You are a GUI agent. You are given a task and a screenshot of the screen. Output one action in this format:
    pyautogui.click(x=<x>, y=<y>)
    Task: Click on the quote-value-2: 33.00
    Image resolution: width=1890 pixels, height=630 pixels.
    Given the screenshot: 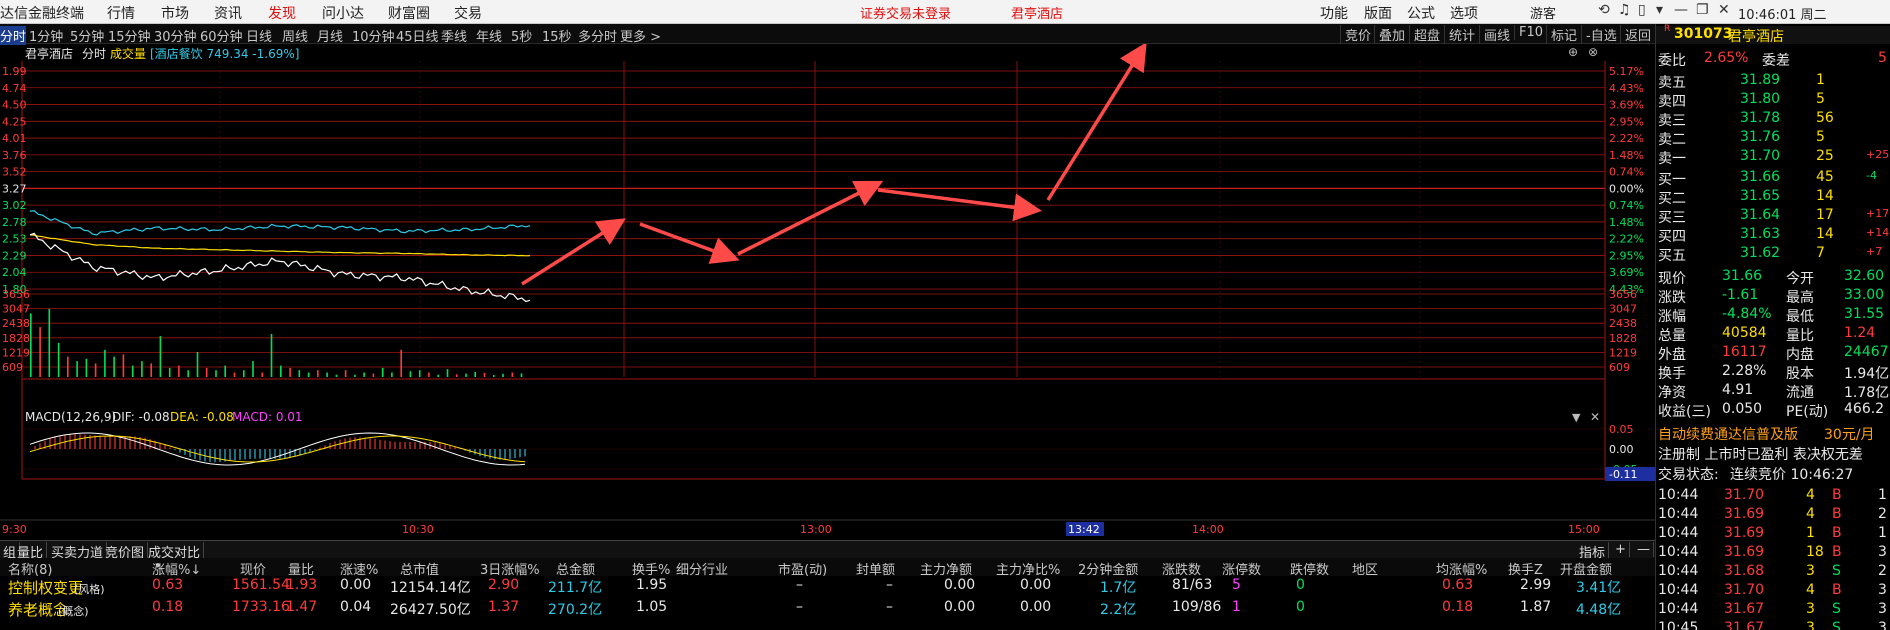 What is the action you would take?
    pyautogui.click(x=1864, y=295)
    